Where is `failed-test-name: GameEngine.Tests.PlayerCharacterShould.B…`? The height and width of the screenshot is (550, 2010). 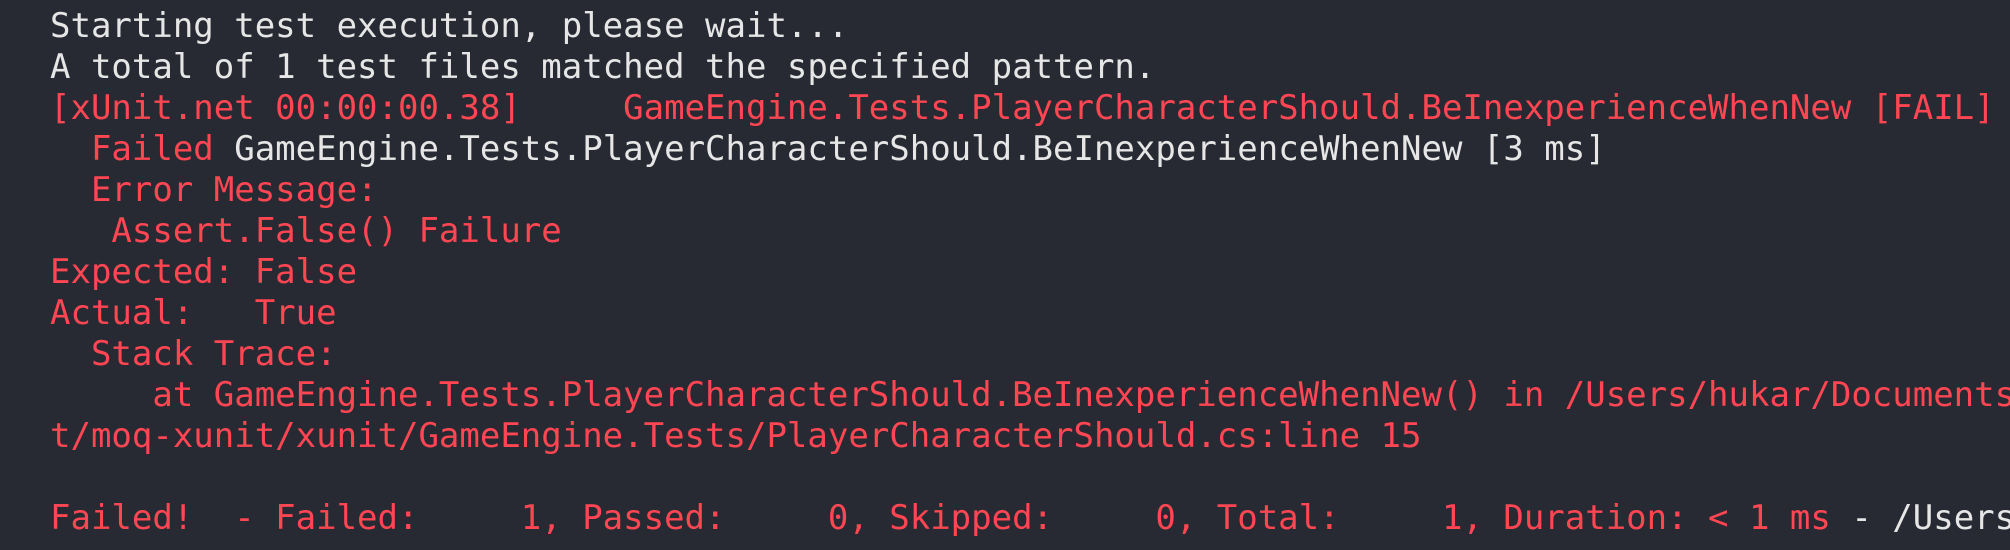 failed-test-name: GameEngine.Tests.PlayerCharacterShould.B… is located at coordinates (909, 149).